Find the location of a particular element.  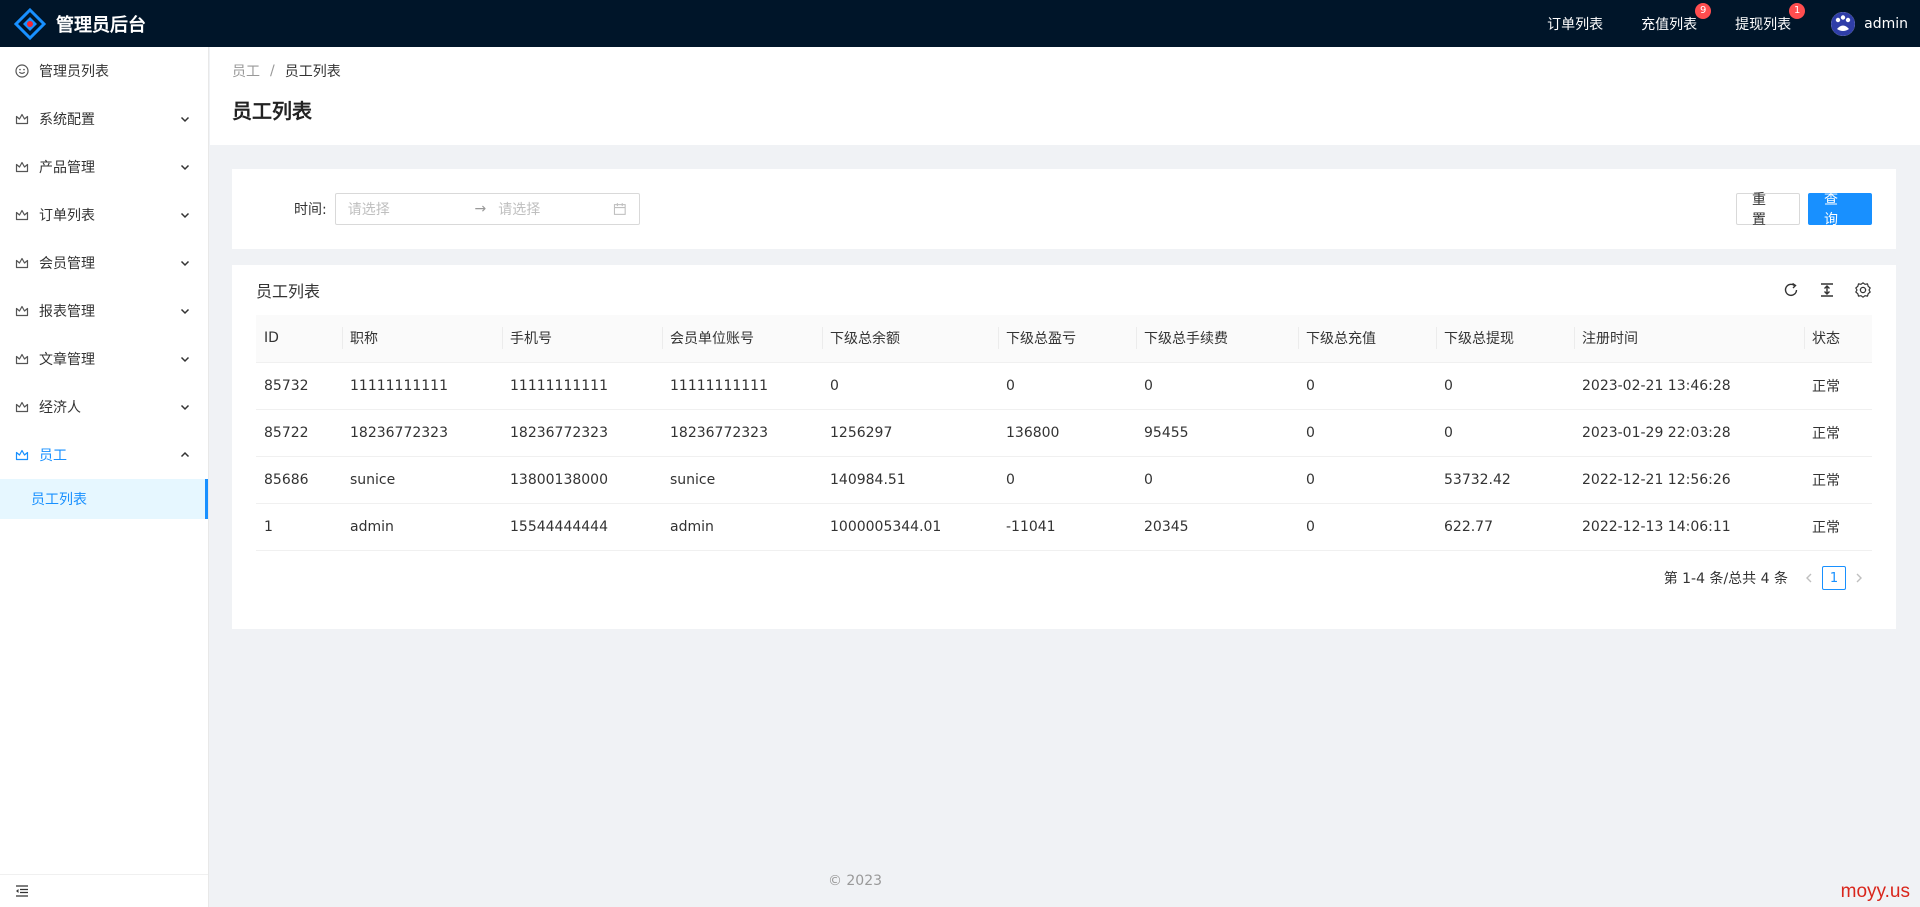

breadcrumb-parent: 员工 is located at coordinates (246, 71).